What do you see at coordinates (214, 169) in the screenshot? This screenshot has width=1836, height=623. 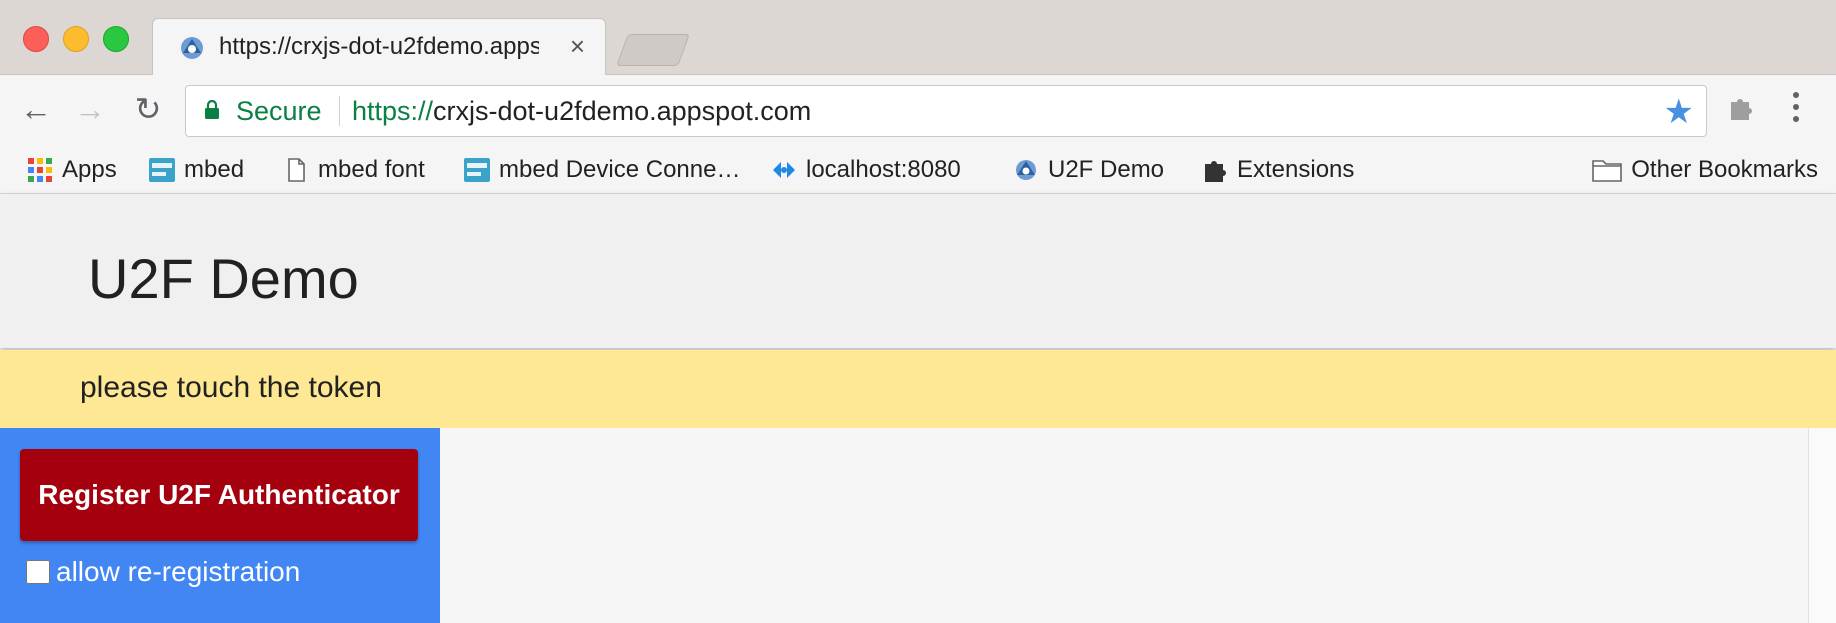 I see `bookmark-label: mbed` at bounding box center [214, 169].